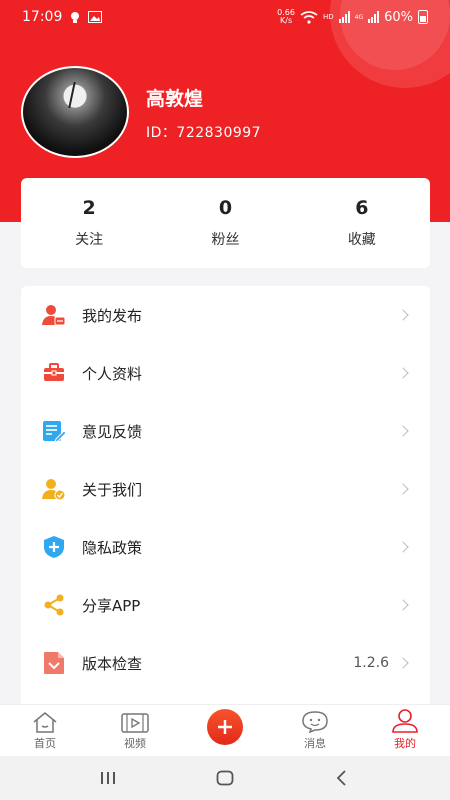 This screenshot has height=800, width=450. I want to click on version-number: 1.2.6, so click(371, 663).